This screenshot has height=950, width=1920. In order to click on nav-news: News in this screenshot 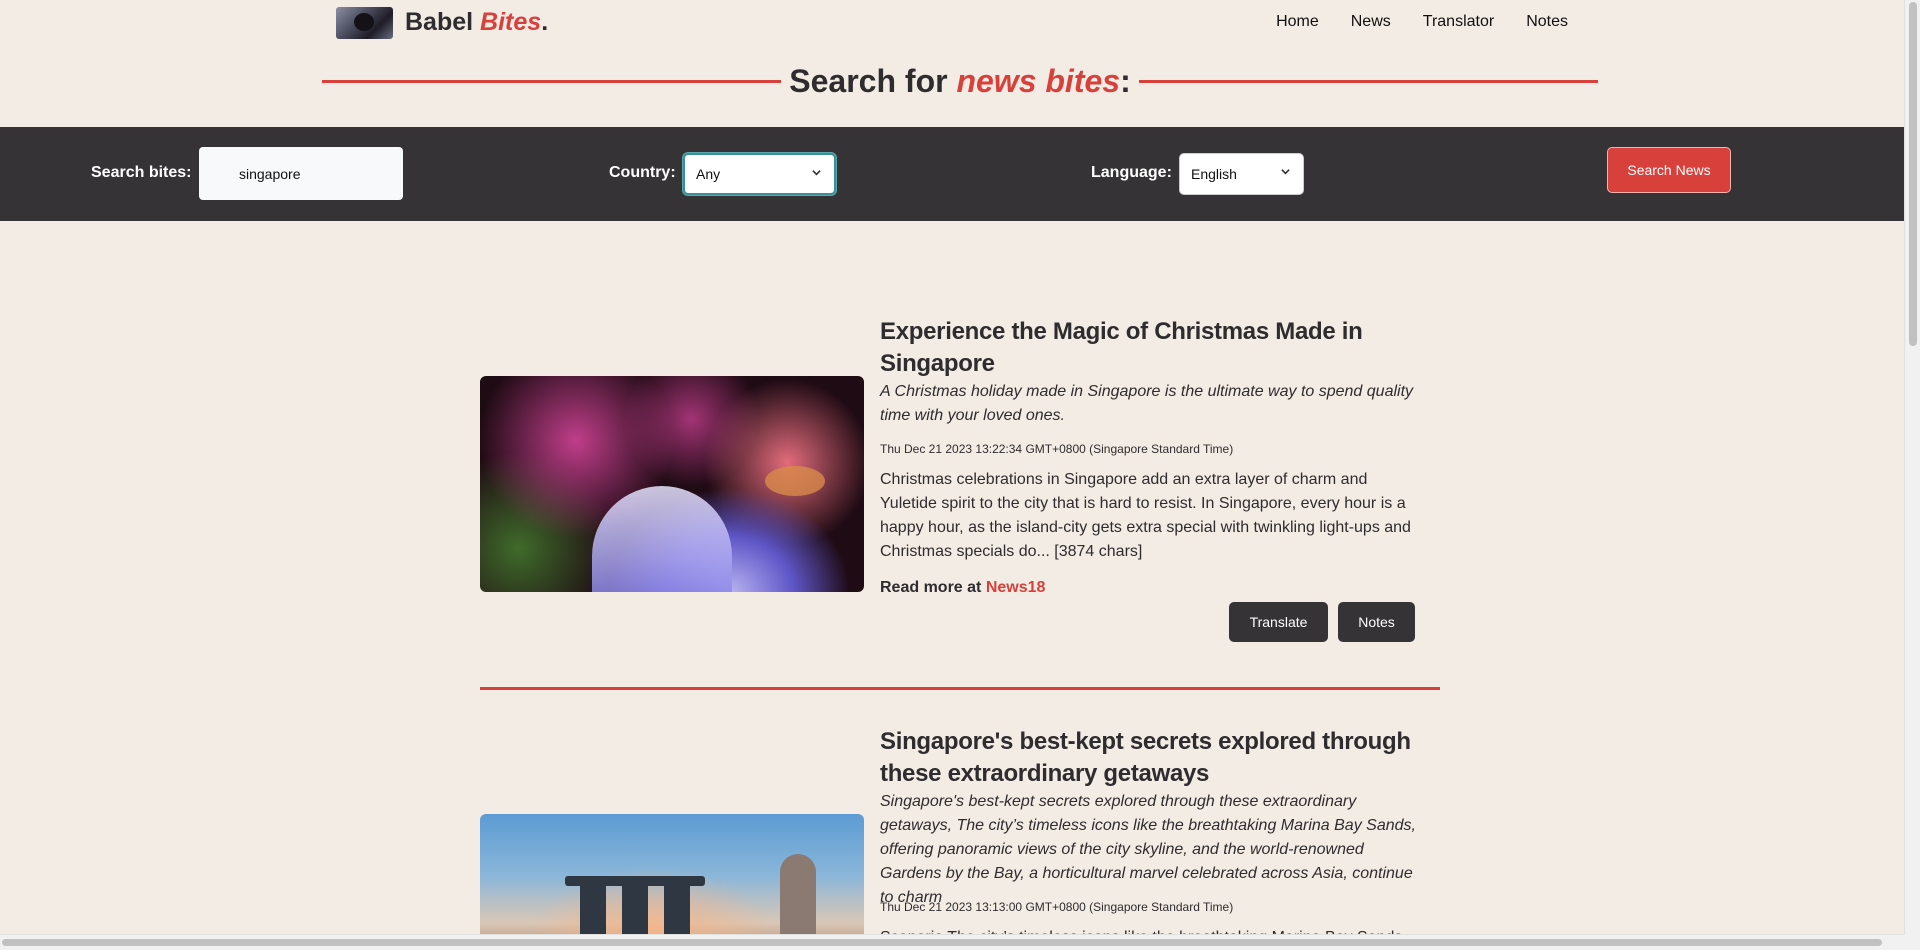, I will do `click(1371, 22)`.